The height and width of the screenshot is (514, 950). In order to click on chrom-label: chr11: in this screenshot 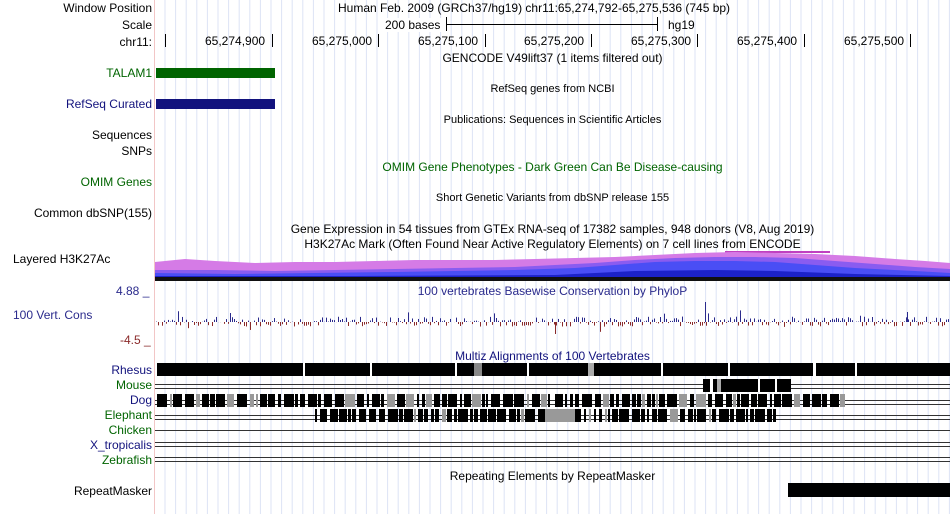, I will do `click(135, 42)`.